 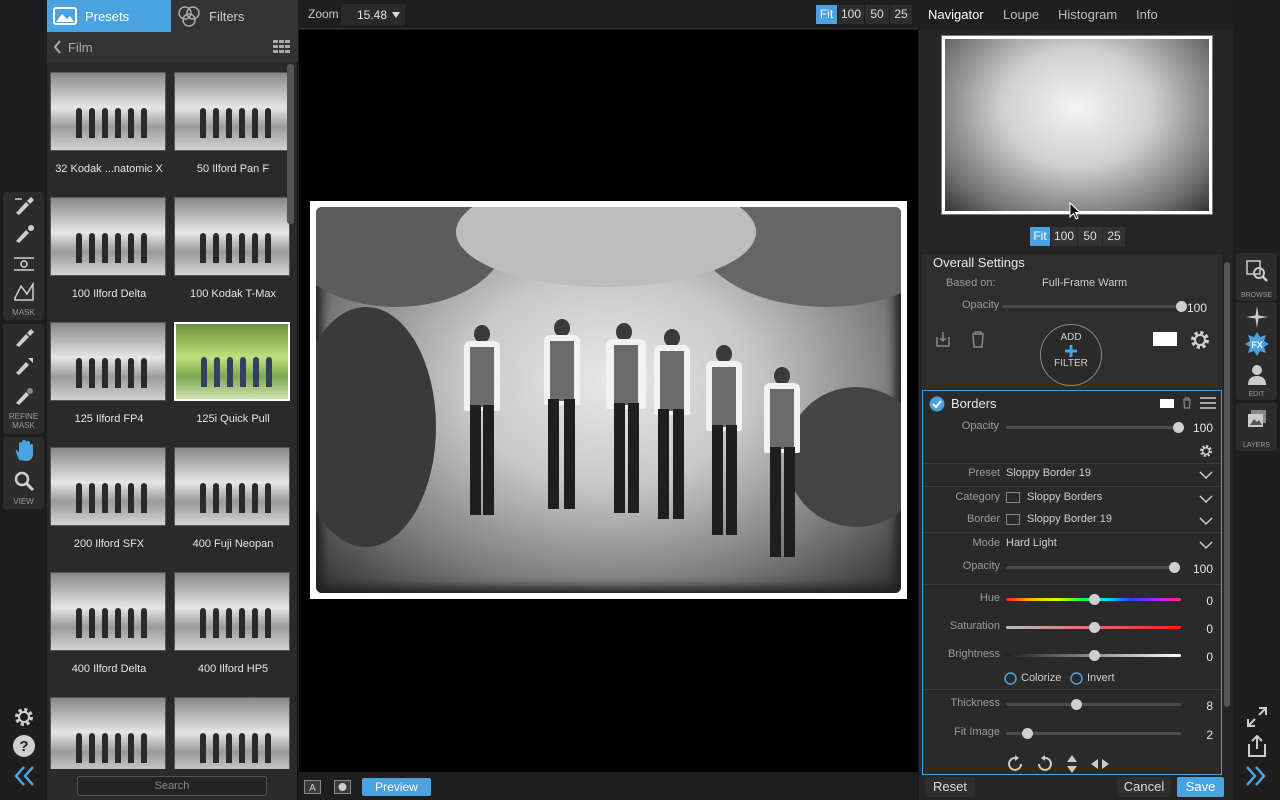 I want to click on zoom-select: 15.48, so click(x=373, y=14).